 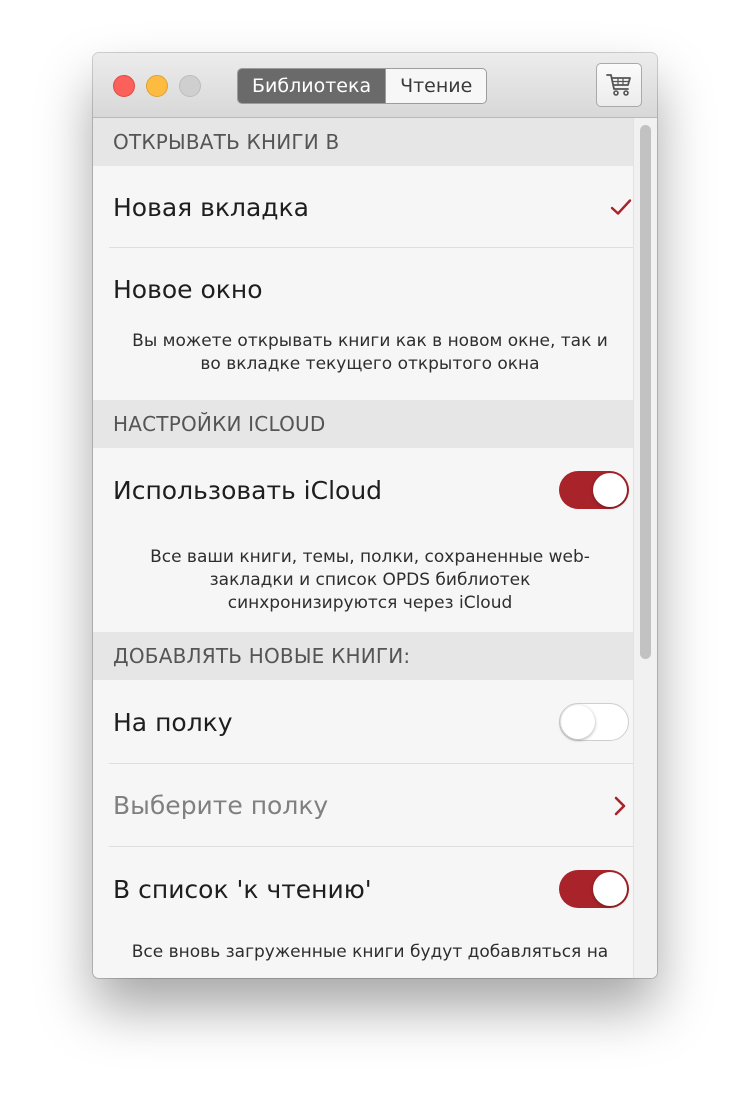 I want to click on option-to-reading-list: В список 'к чтению', so click(x=363, y=889).